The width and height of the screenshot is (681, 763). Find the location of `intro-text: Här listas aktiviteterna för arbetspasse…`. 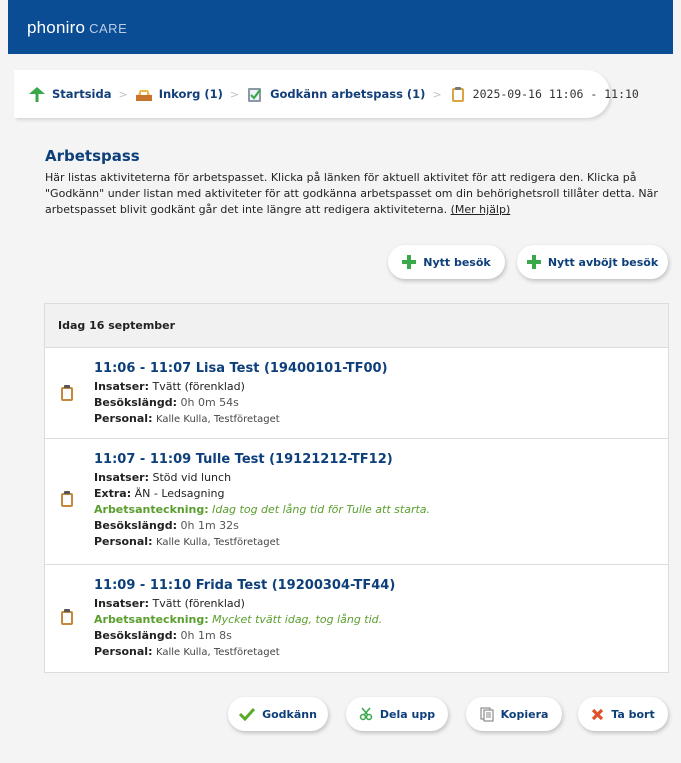

intro-text: Här listas aktiviteterna för arbetspasse… is located at coordinates (351, 193).